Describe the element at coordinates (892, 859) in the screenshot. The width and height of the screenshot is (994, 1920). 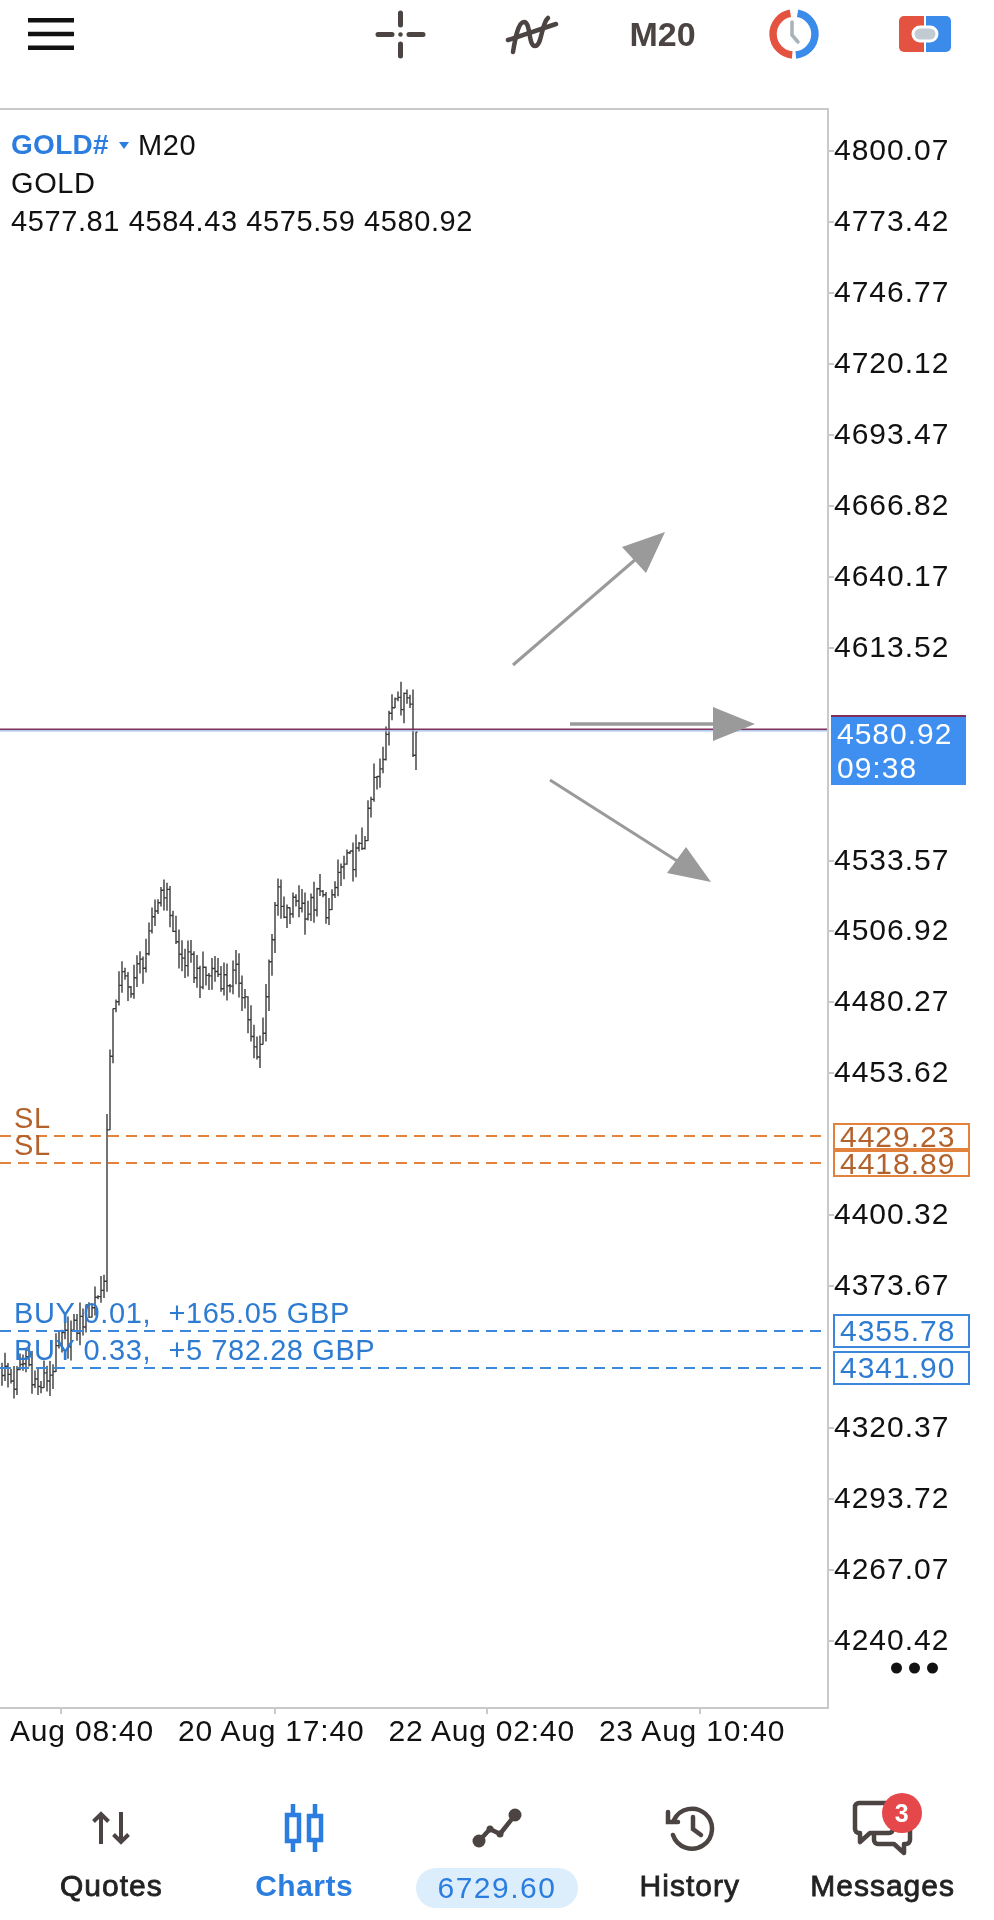
I see `price-axis-label: 4533.57` at that location.